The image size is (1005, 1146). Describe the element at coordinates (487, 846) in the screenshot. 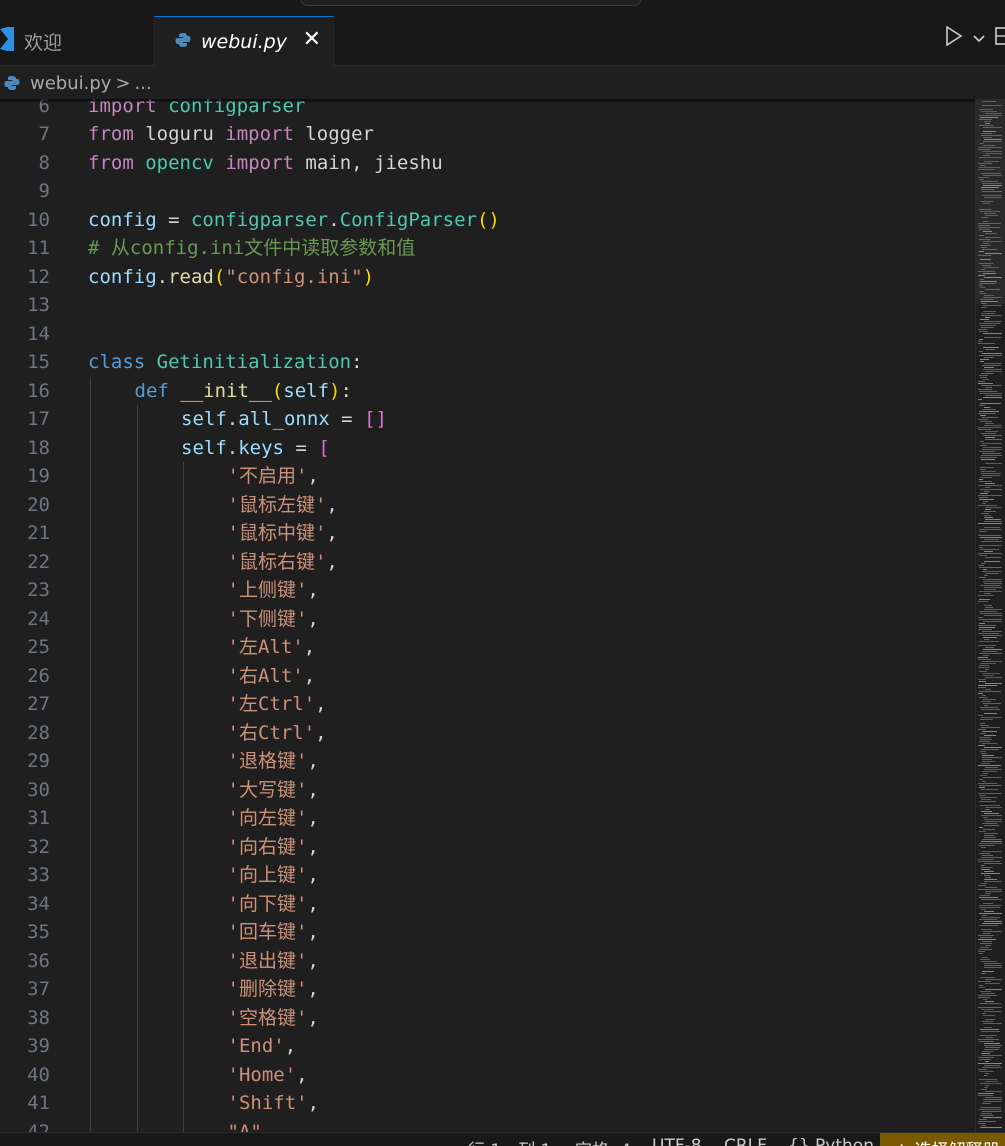

I see `code-line: 32 '向右键',` at that location.